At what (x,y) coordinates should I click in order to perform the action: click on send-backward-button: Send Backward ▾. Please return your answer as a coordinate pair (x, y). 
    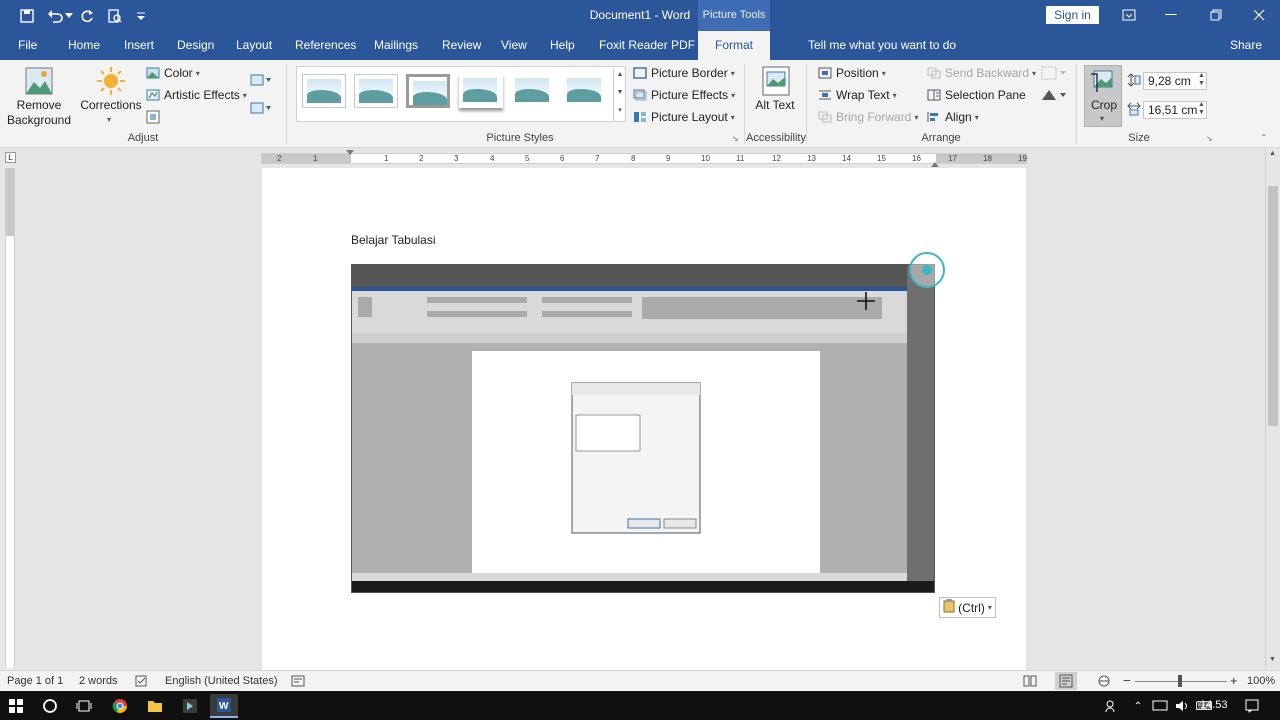
    Looking at the image, I should click on (981, 73).